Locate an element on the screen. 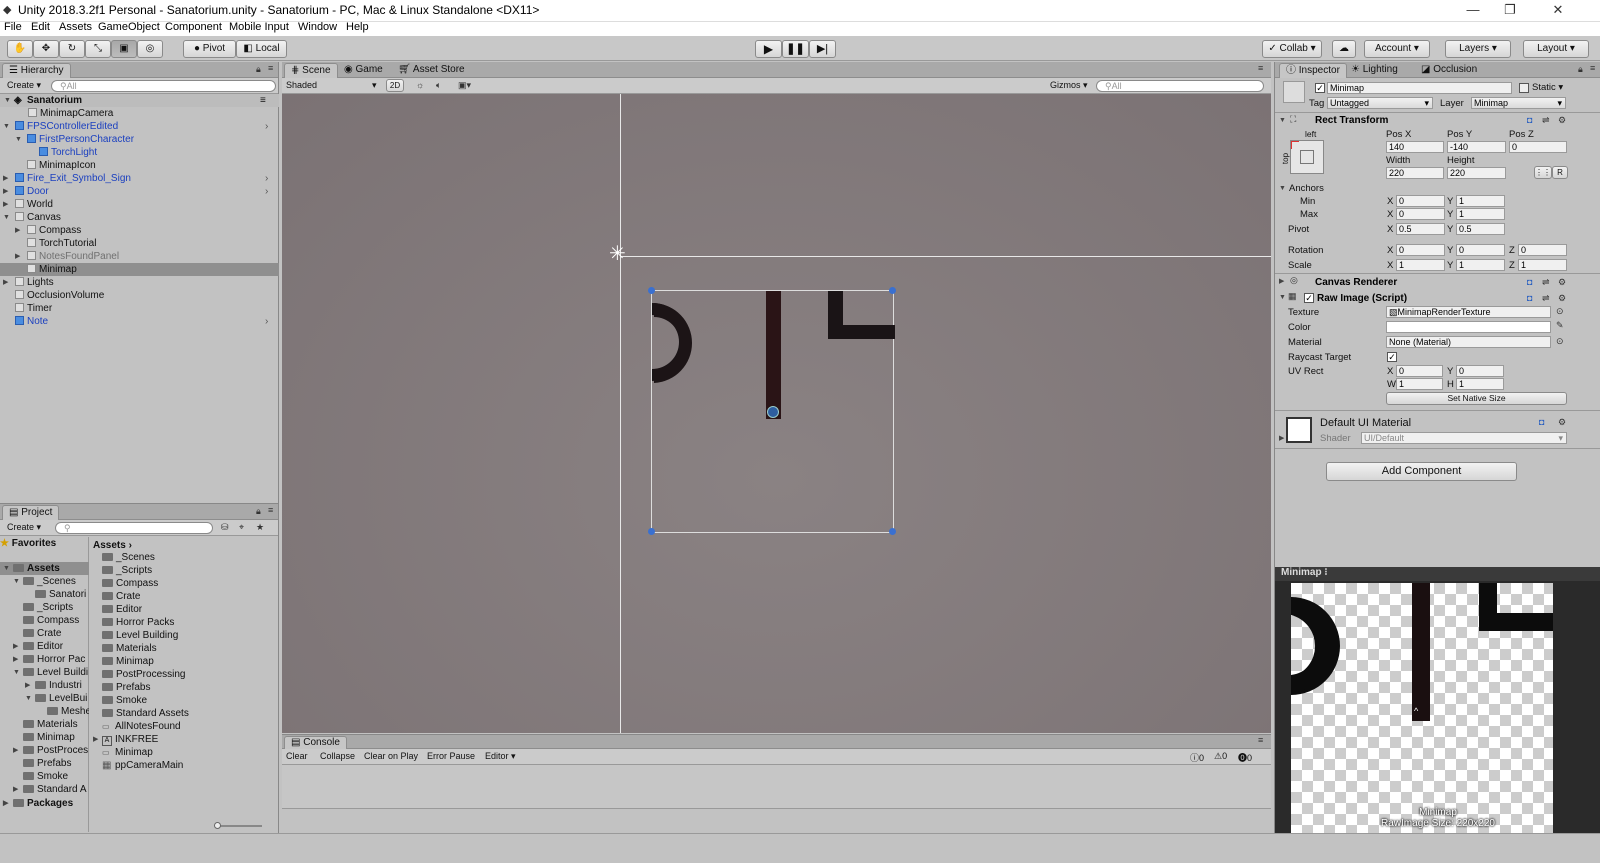 The image size is (1600, 863). help-icon: ◘ is located at coordinates (1529, 298).